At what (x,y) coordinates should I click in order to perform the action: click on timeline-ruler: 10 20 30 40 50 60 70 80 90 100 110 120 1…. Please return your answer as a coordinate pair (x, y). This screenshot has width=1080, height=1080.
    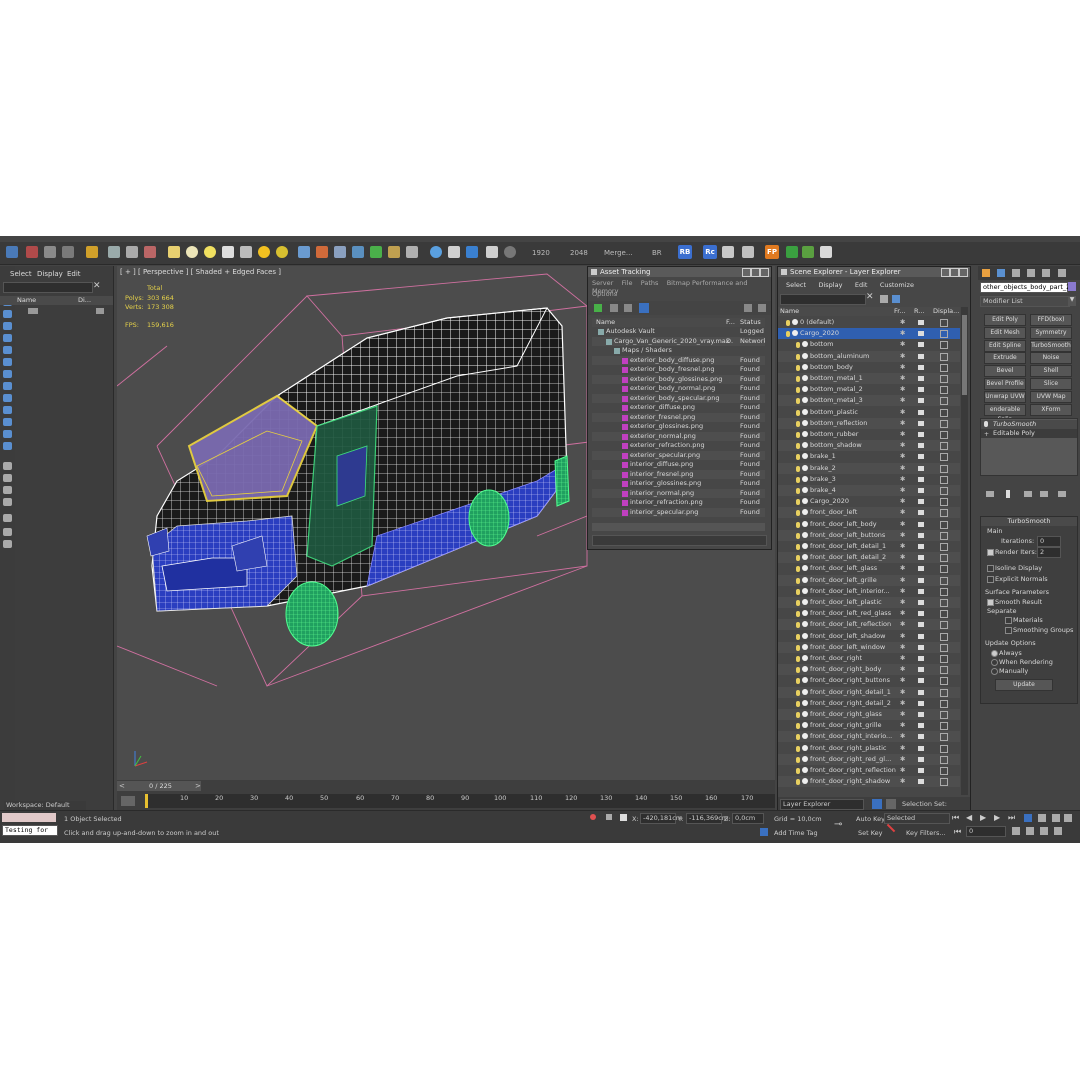
    Looking at the image, I should click on (460, 801).